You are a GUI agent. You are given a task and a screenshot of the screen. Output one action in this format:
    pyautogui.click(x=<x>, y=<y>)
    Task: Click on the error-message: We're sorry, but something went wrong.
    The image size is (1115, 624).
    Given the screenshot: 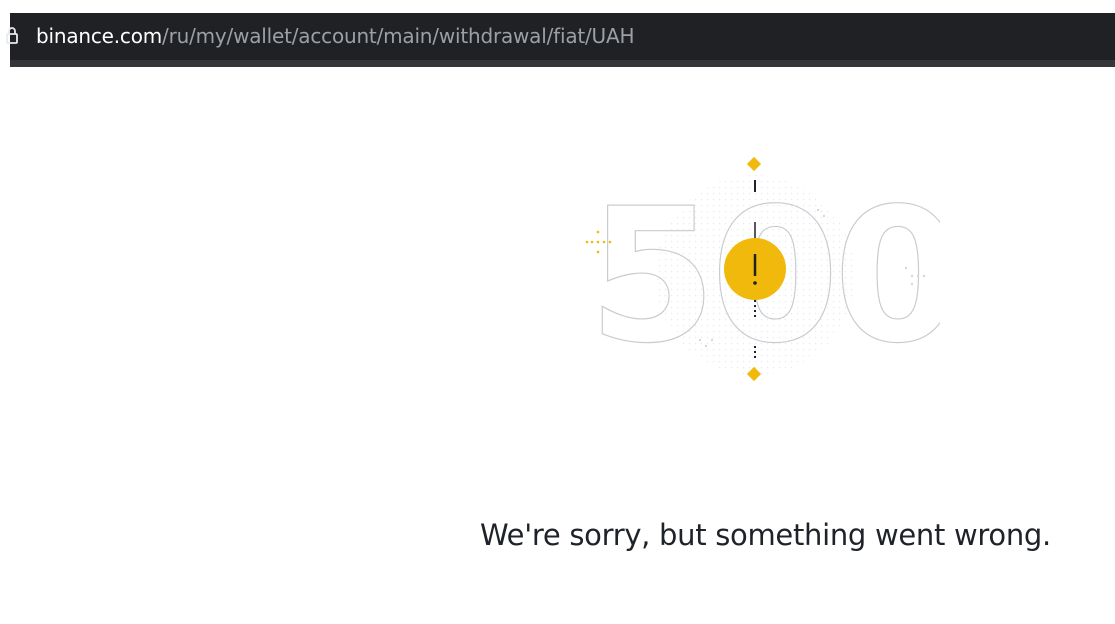 What is the action you would take?
    pyautogui.click(x=765, y=535)
    